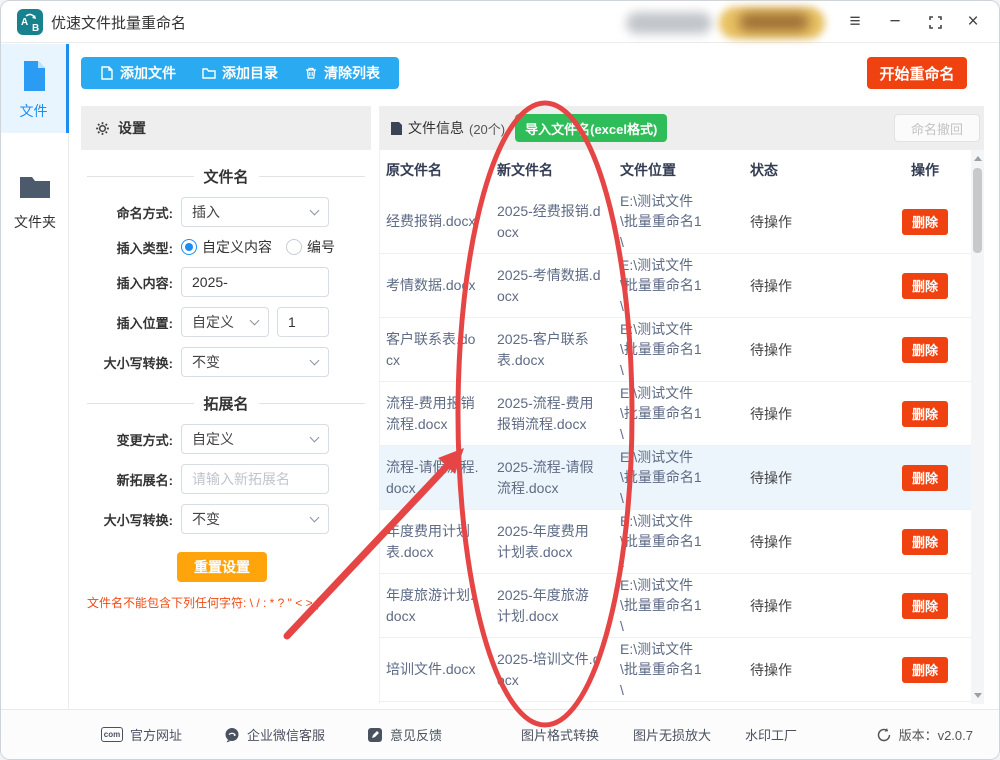  What do you see at coordinates (209, 73) in the screenshot?
I see `folder-icon` at bounding box center [209, 73].